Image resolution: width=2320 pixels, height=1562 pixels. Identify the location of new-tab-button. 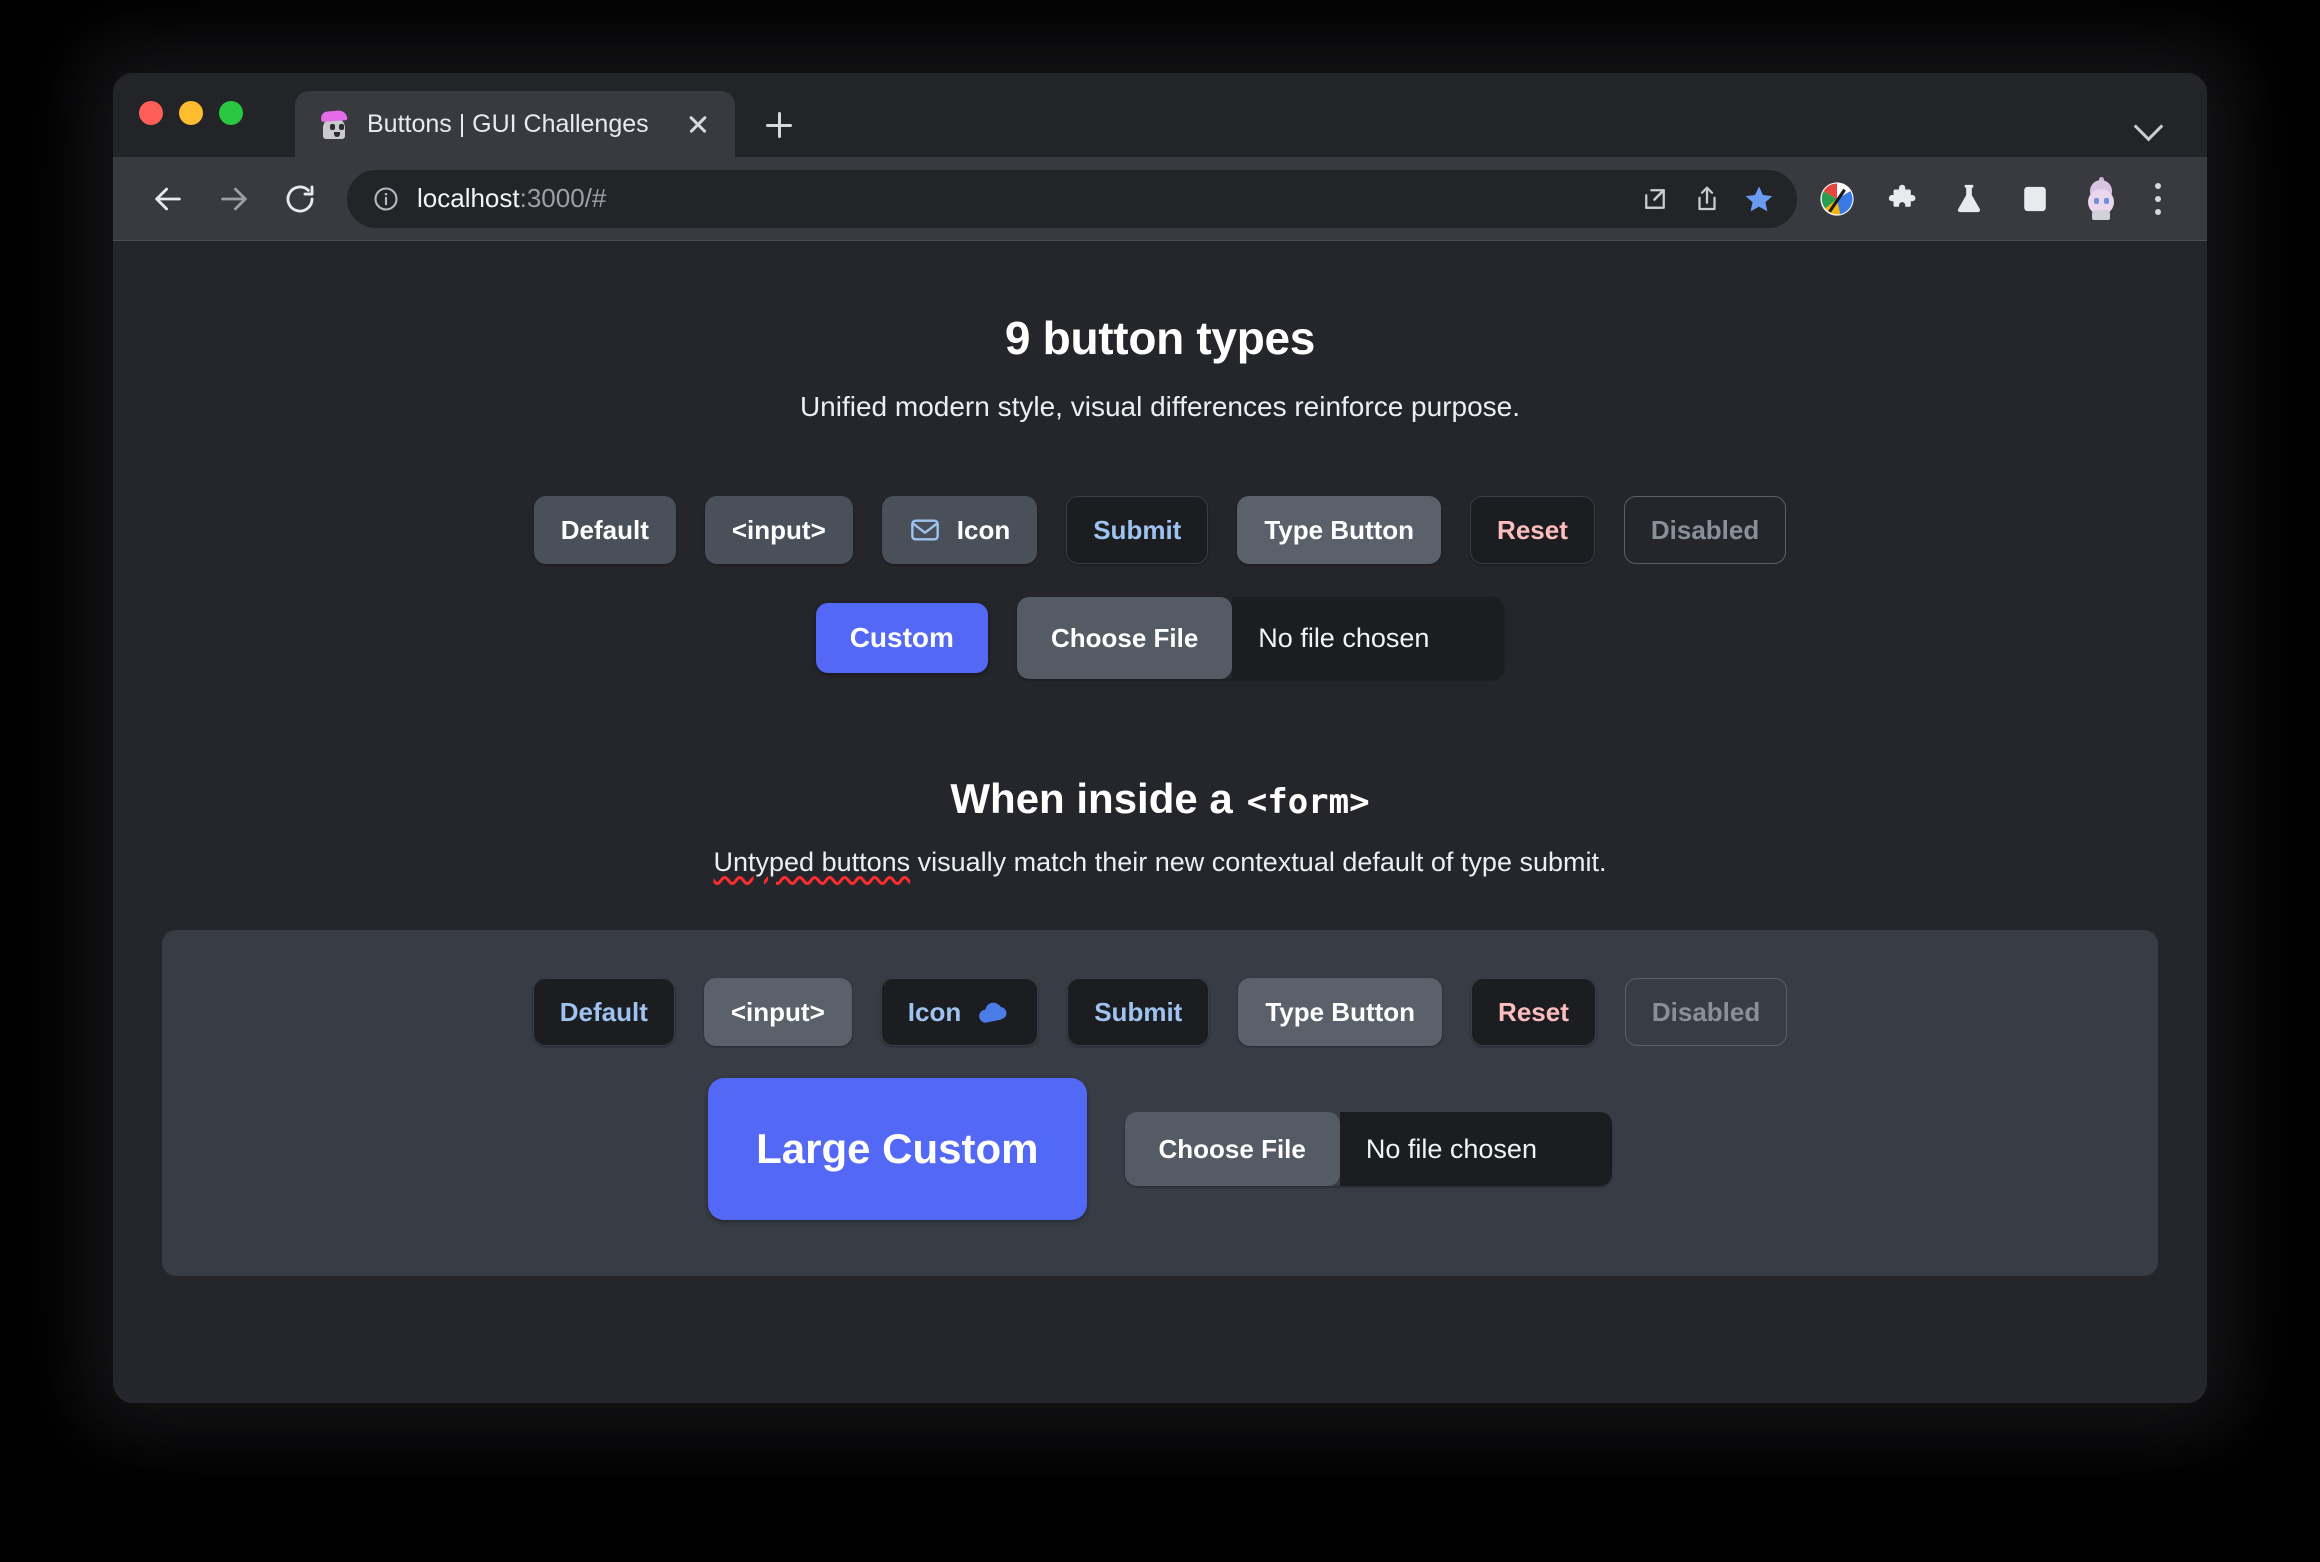
(779, 125).